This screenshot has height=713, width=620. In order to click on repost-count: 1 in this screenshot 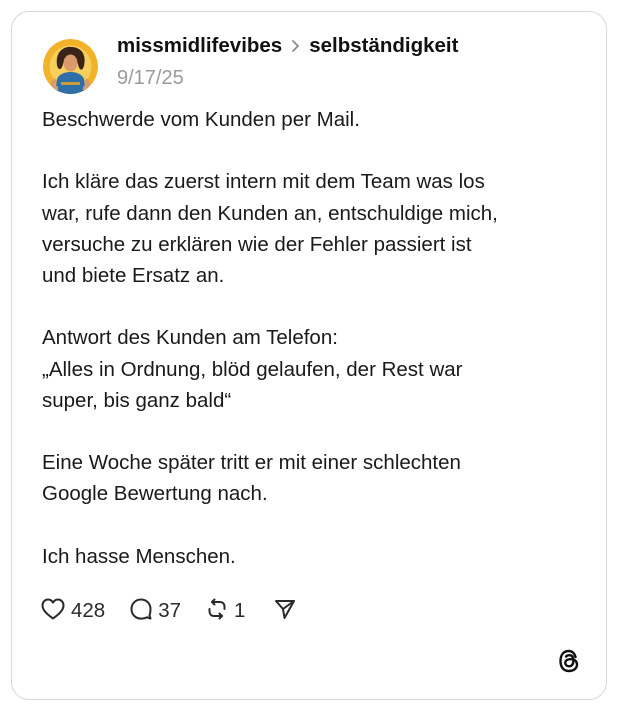, I will do `click(240, 610)`.